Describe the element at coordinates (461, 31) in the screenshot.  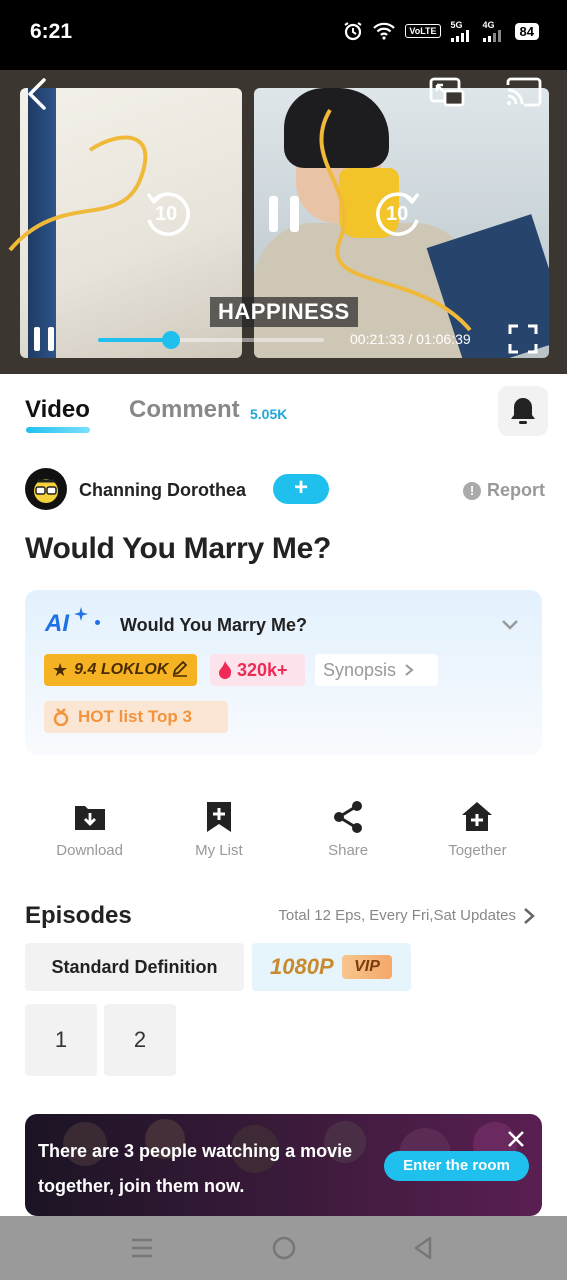
I see `signal-5g-icon: 5G` at that location.